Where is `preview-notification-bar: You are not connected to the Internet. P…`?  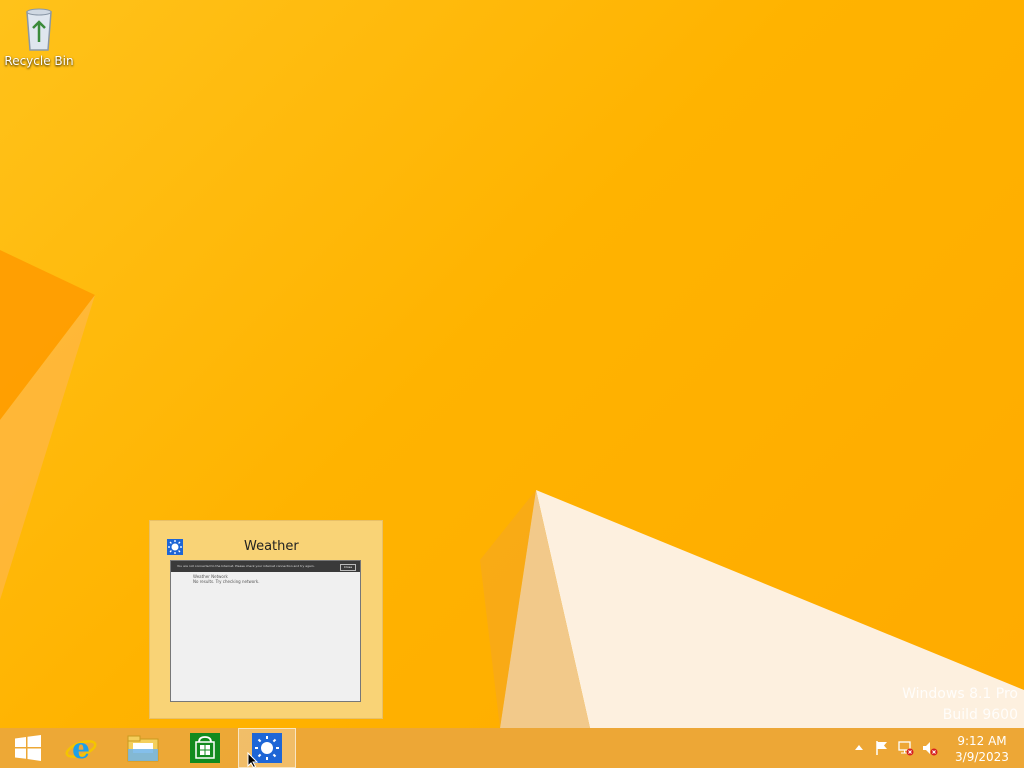 preview-notification-bar: You are not connected to the Internet. P… is located at coordinates (265, 566).